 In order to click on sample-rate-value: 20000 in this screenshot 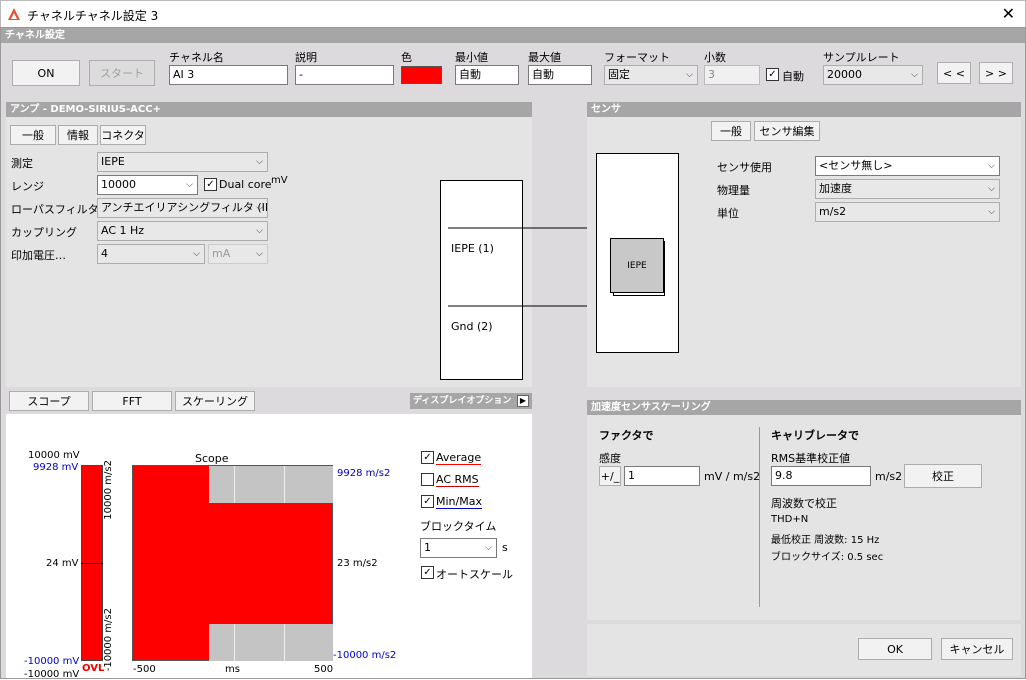, I will do `click(844, 74)`.